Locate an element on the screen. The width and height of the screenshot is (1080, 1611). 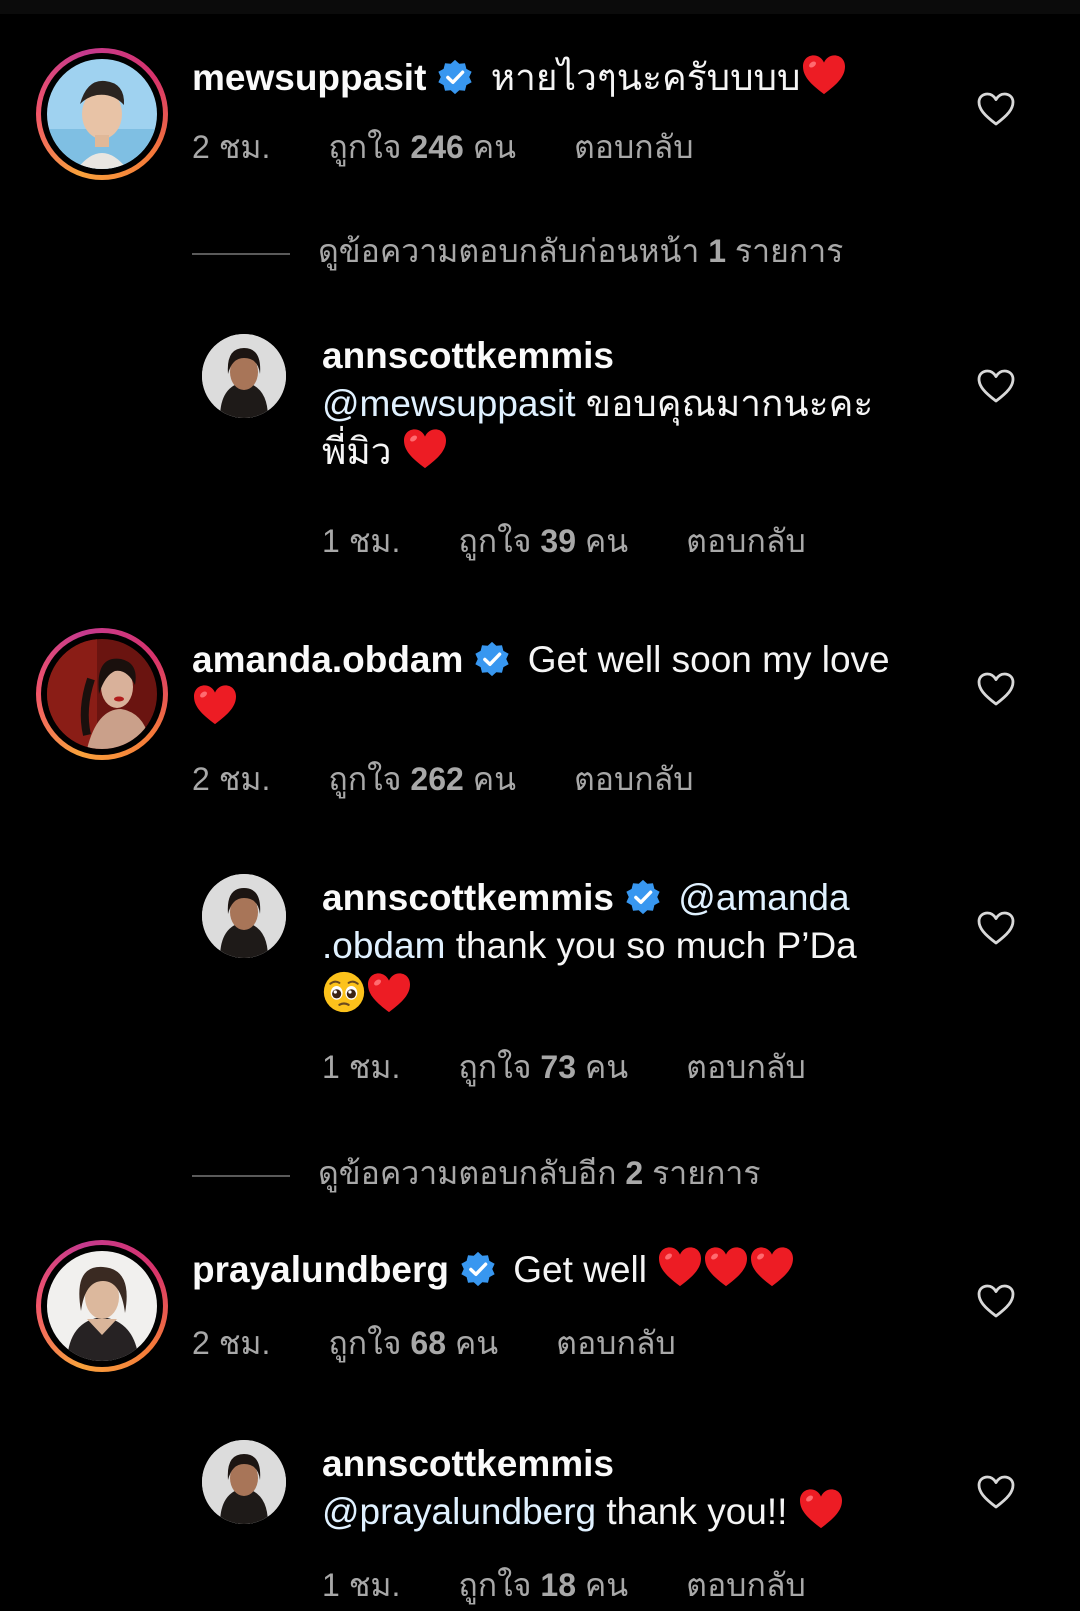
reply-meta: 1 ชม. ถูกใจ 18 คน ตอบกลับ is located at coordinates (593, 1585).